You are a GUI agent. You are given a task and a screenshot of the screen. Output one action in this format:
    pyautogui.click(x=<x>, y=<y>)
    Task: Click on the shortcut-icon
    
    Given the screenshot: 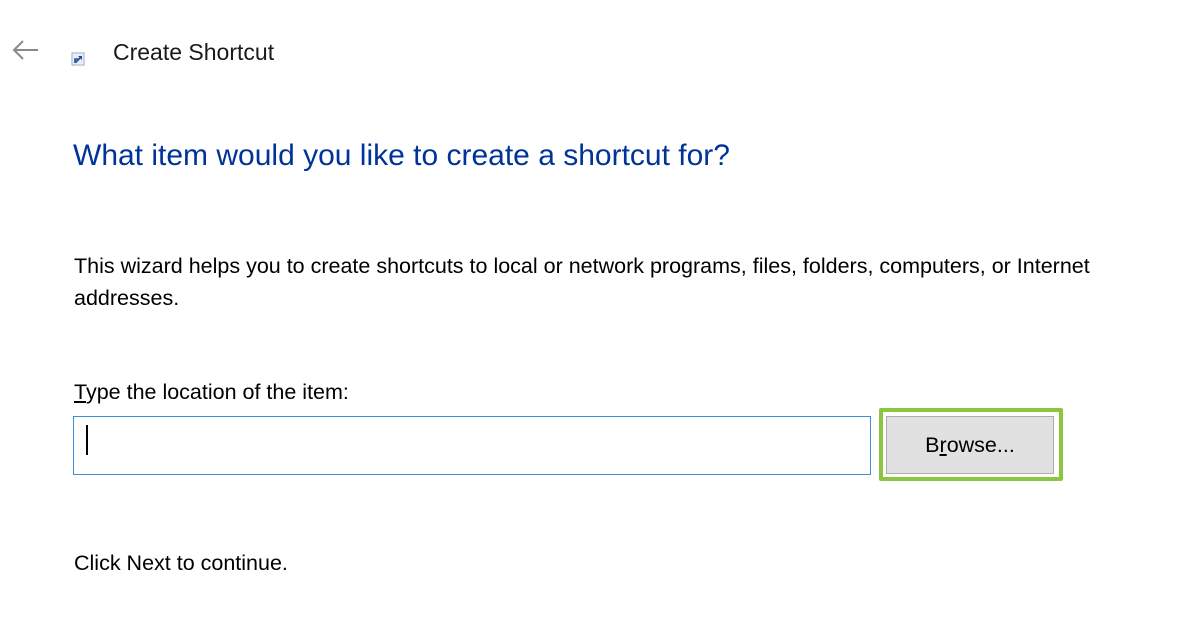 What is the action you would take?
    pyautogui.click(x=78, y=59)
    